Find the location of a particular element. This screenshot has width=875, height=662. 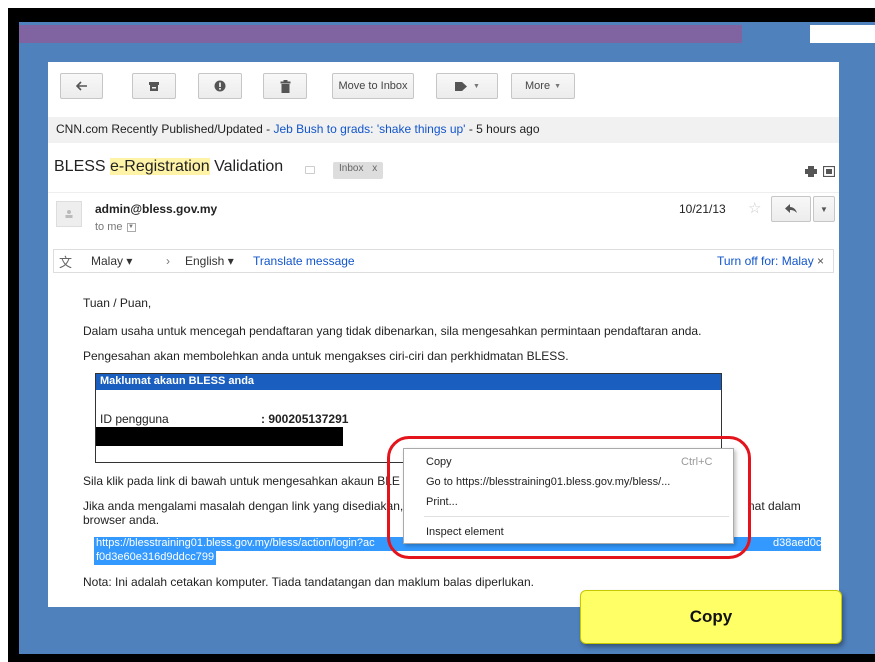

copy-callout-button: Copy is located at coordinates (711, 617).